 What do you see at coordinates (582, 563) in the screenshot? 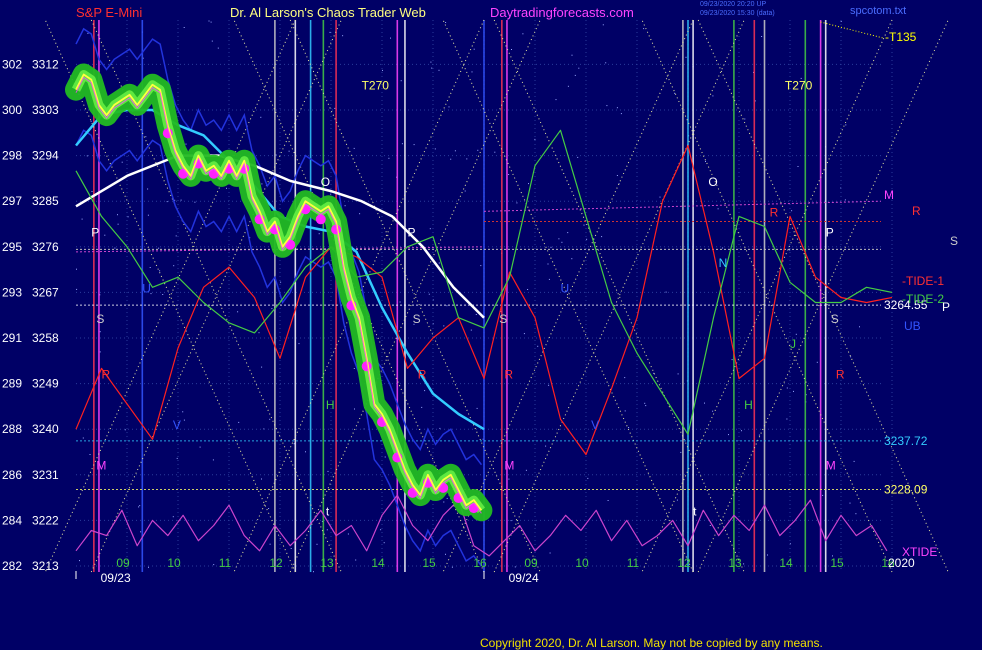
I see `x-tick-label: 10` at bounding box center [582, 563].